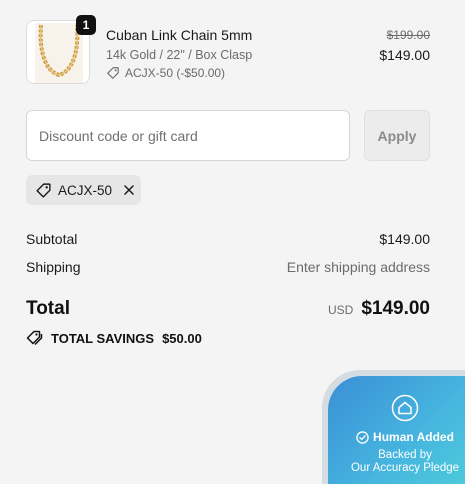  Describe the element at coordinates (358, 267) in the screenshot. I see `shipping-value: Enter shipping address` at that location.